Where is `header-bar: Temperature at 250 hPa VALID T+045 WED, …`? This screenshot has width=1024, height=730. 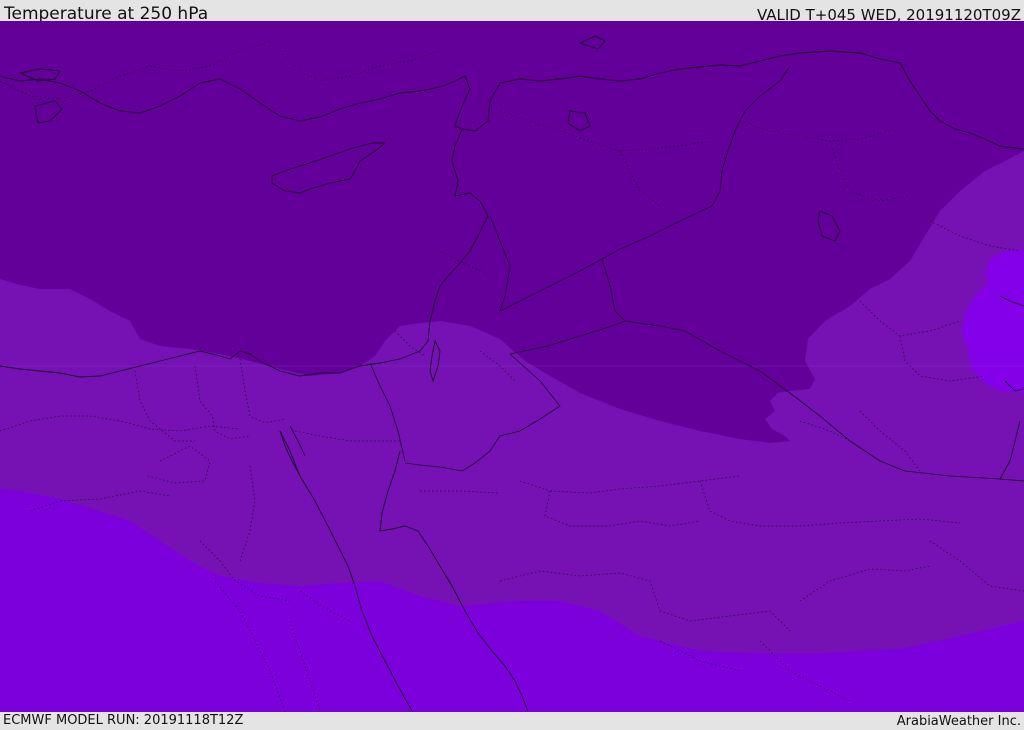
header-bar: Temperature at 250 hPa VALID T+045 WED, … is located at coordinates (512, 12).